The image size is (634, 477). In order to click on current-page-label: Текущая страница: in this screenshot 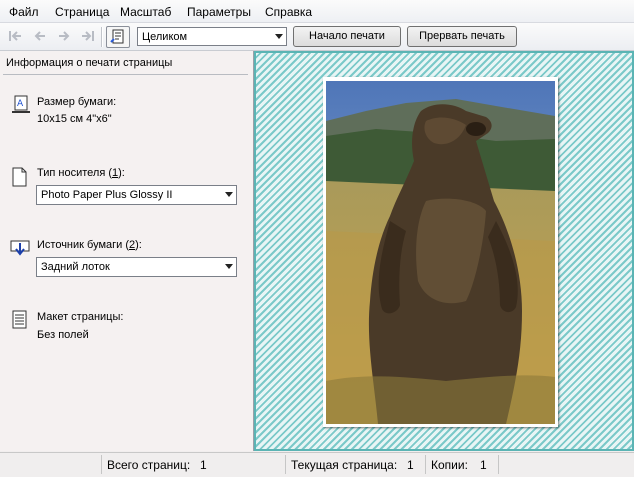, I will do `click(344, 465)`.